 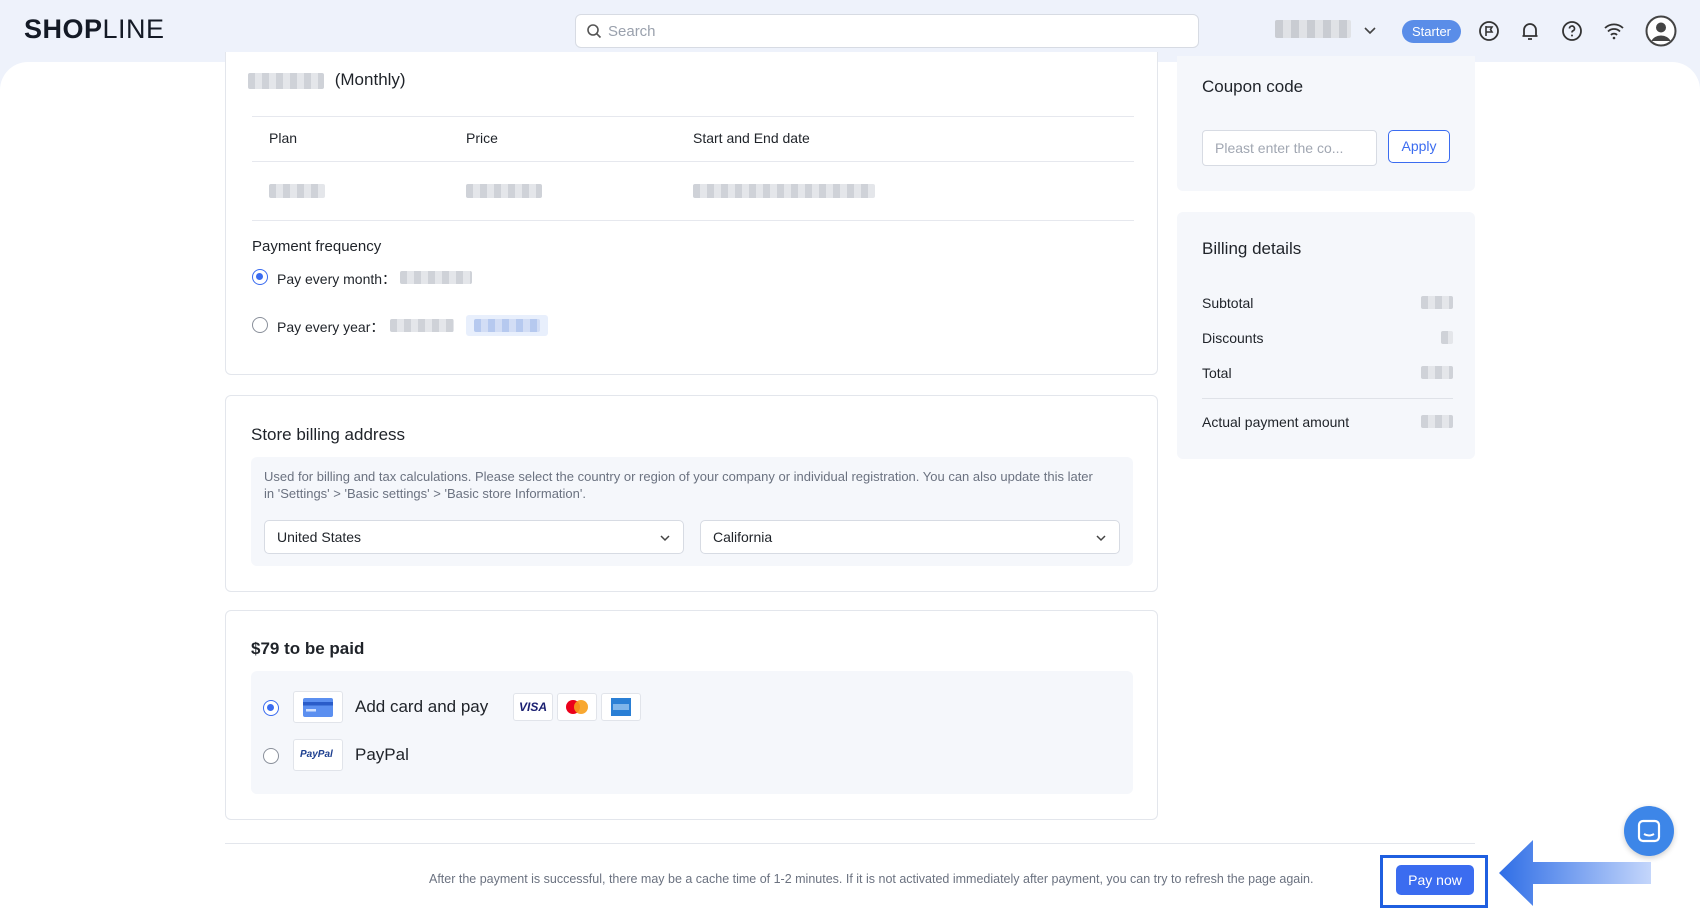 I want to click on wifi-icon, so click(x=1614, y=31).